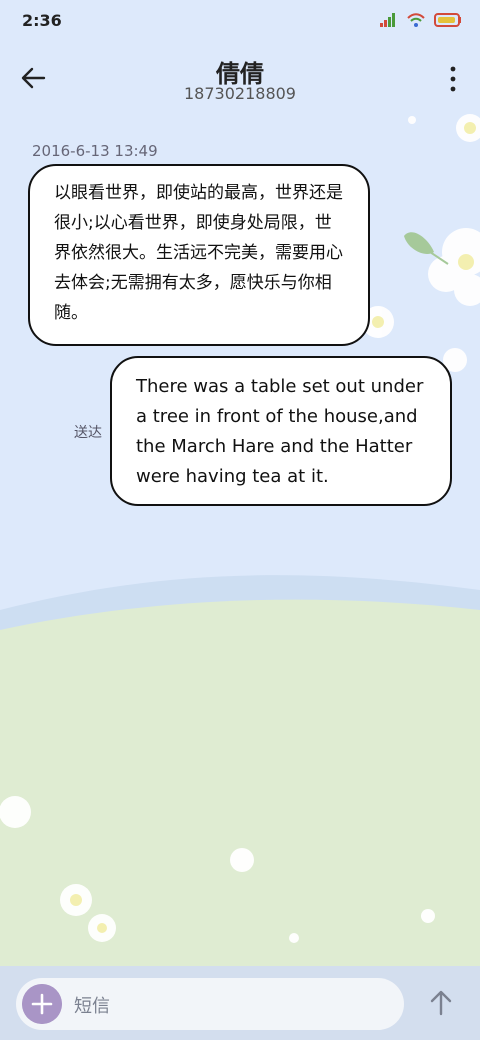  Describe the element at coordinates (92, 1006) in the screenshot. I see `message-input-placeholder: 短信` at that location.